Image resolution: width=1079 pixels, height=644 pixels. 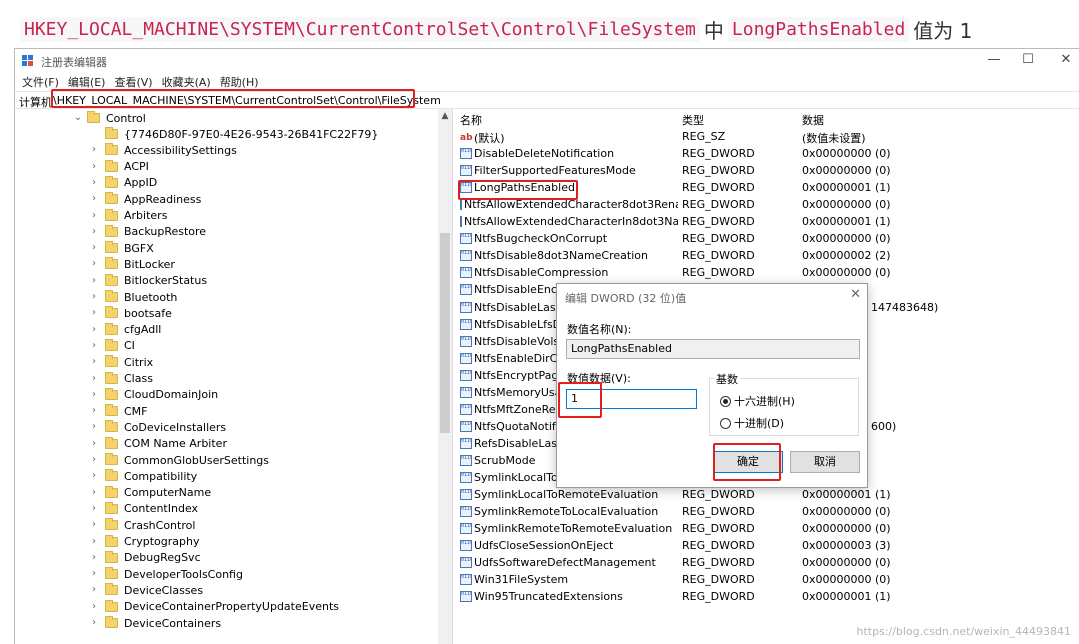 I want to click on tree-item: › AppID, so click(x=123, y=183).